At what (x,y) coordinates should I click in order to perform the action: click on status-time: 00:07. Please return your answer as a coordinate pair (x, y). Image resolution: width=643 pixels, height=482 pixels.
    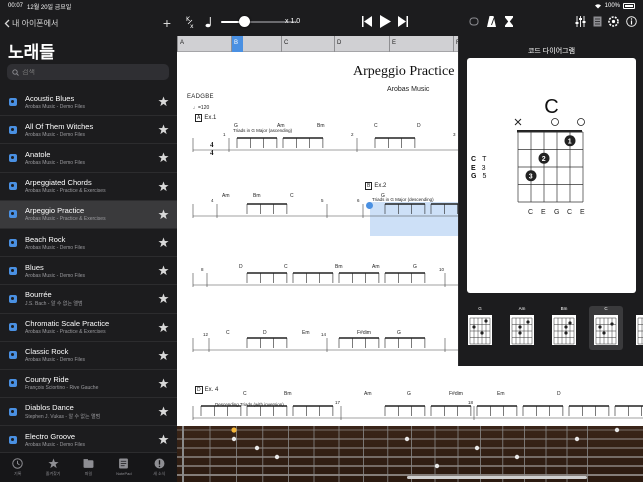
    Looking at the image, I should click on (16, 6).